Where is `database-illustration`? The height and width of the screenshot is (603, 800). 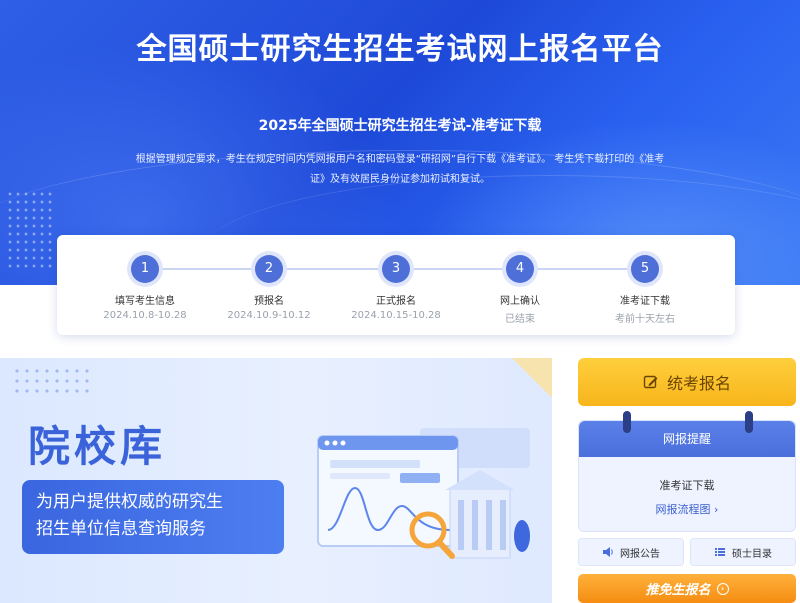
database-illustration is located at coordinates (423, 493).